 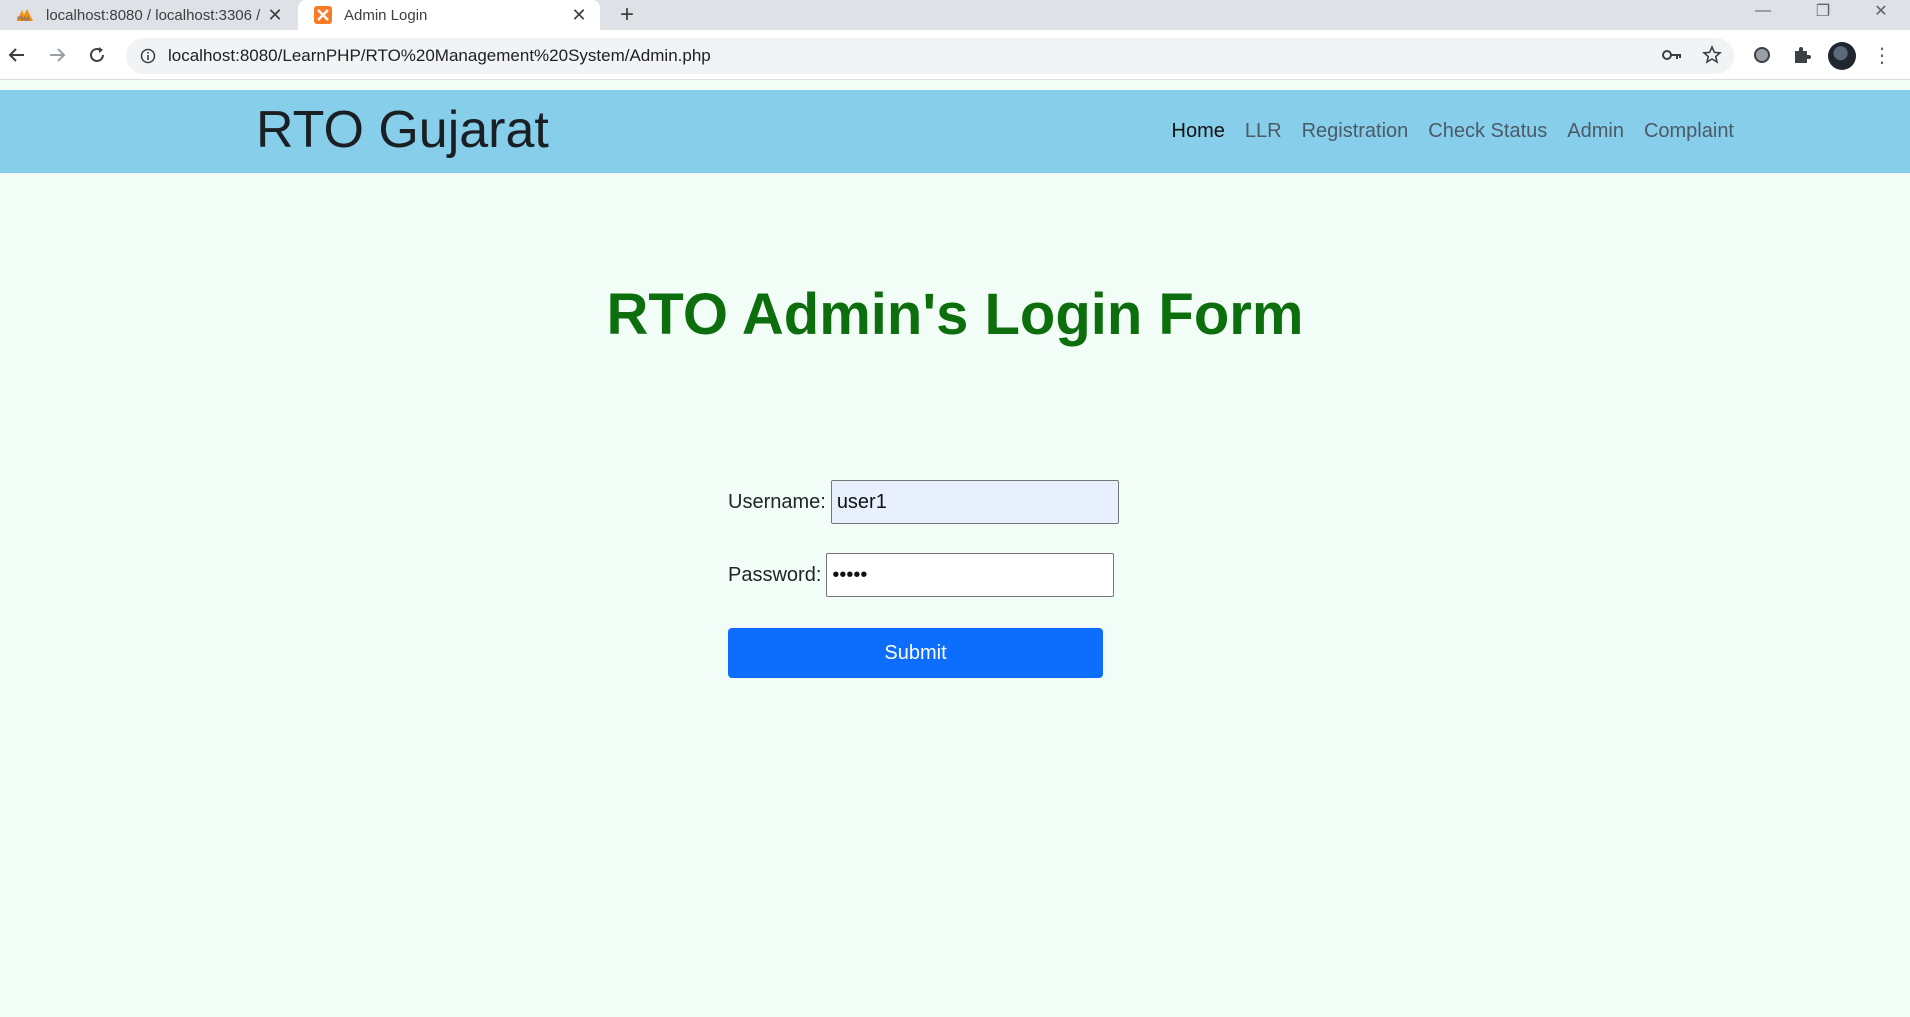 I want to click on password-field, so click(x=970, y=575).